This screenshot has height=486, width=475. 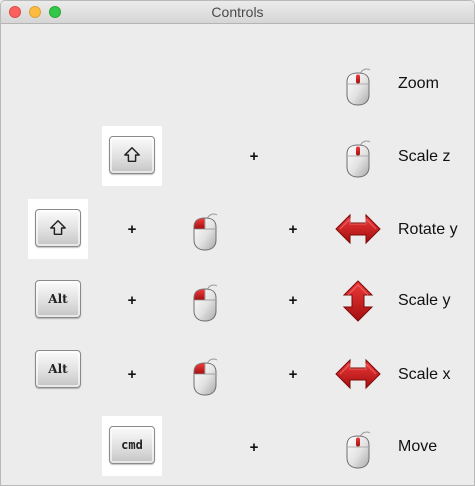 I want to click on key-tile-cmd: cmd, so click(x=132, y=446).